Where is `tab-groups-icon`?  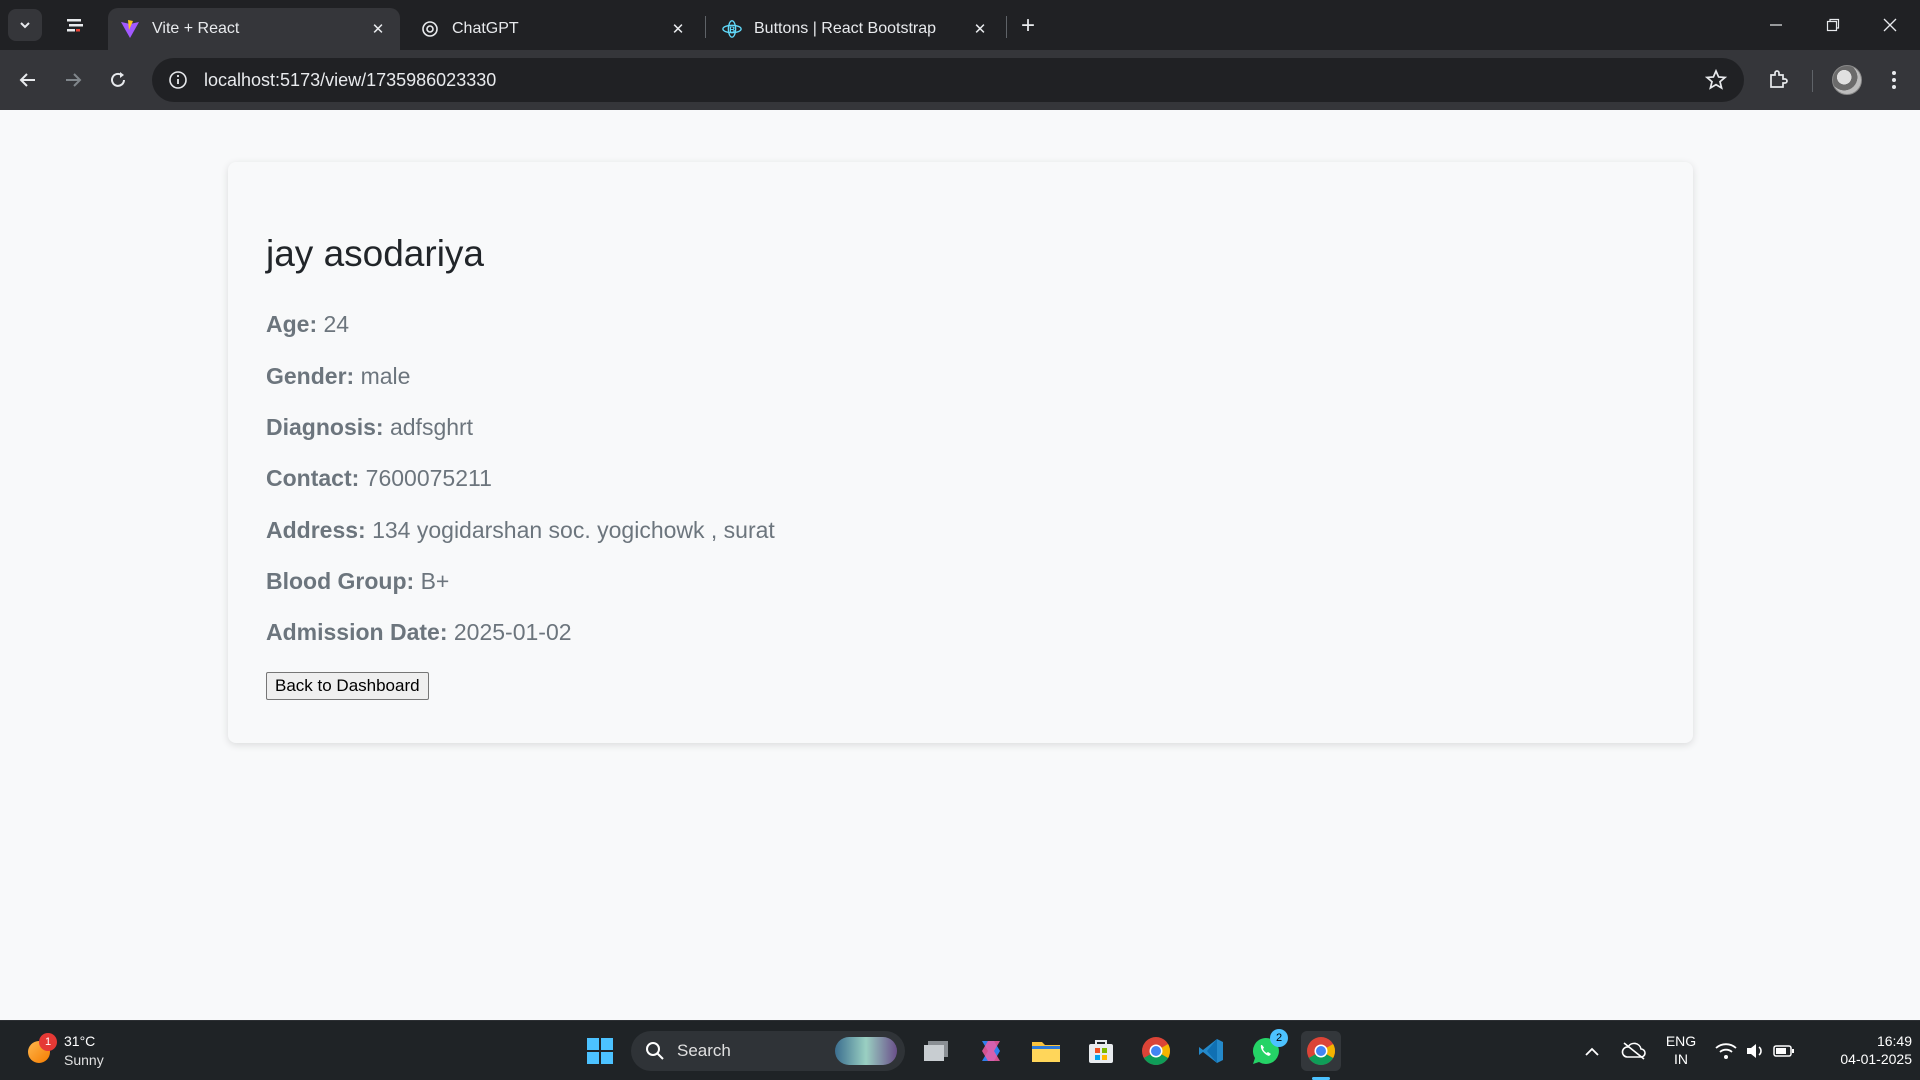
tab-groups-icon is located at coordinates (75, 25).